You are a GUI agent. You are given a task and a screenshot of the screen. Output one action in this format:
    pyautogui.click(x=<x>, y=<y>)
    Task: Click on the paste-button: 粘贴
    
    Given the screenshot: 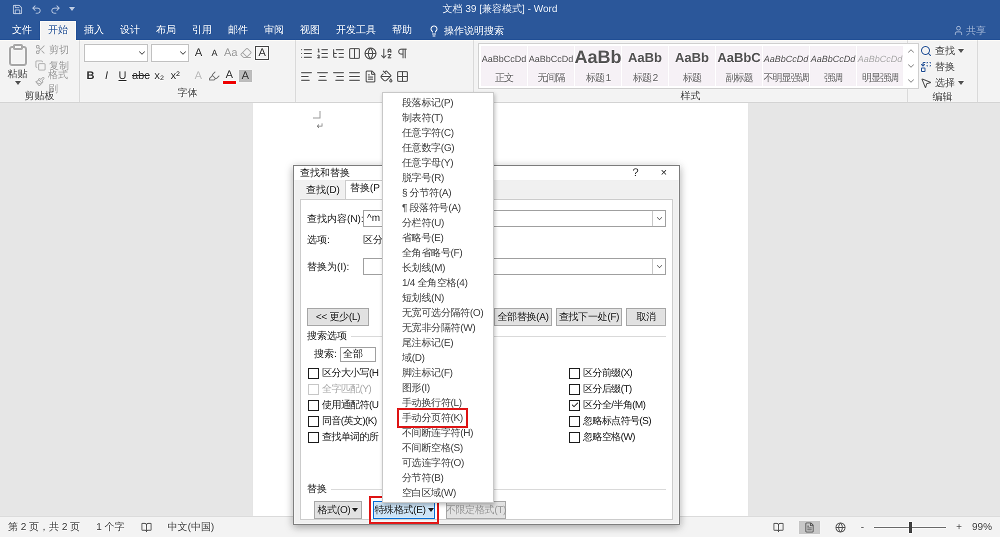 What is the action you would take?
    pyautogui.click(x=18, y=74)
    